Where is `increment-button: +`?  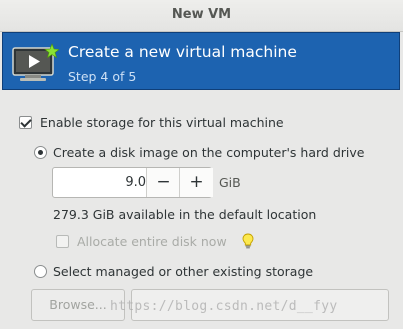
increment-button: + is located at coordinates (196, 182).